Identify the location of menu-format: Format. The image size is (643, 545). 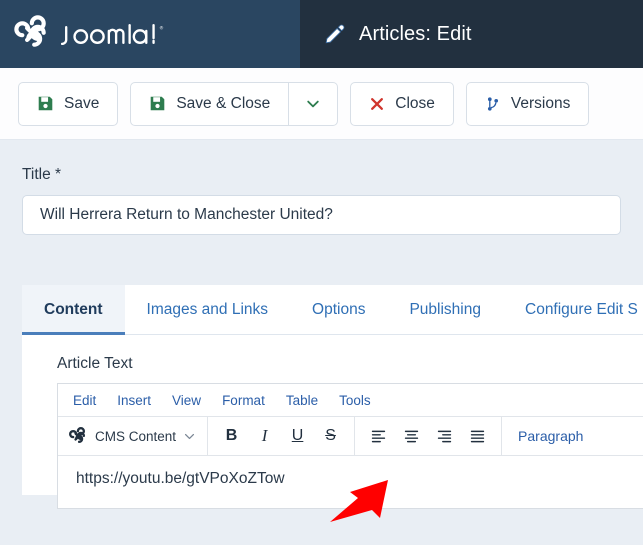
(243, 400).